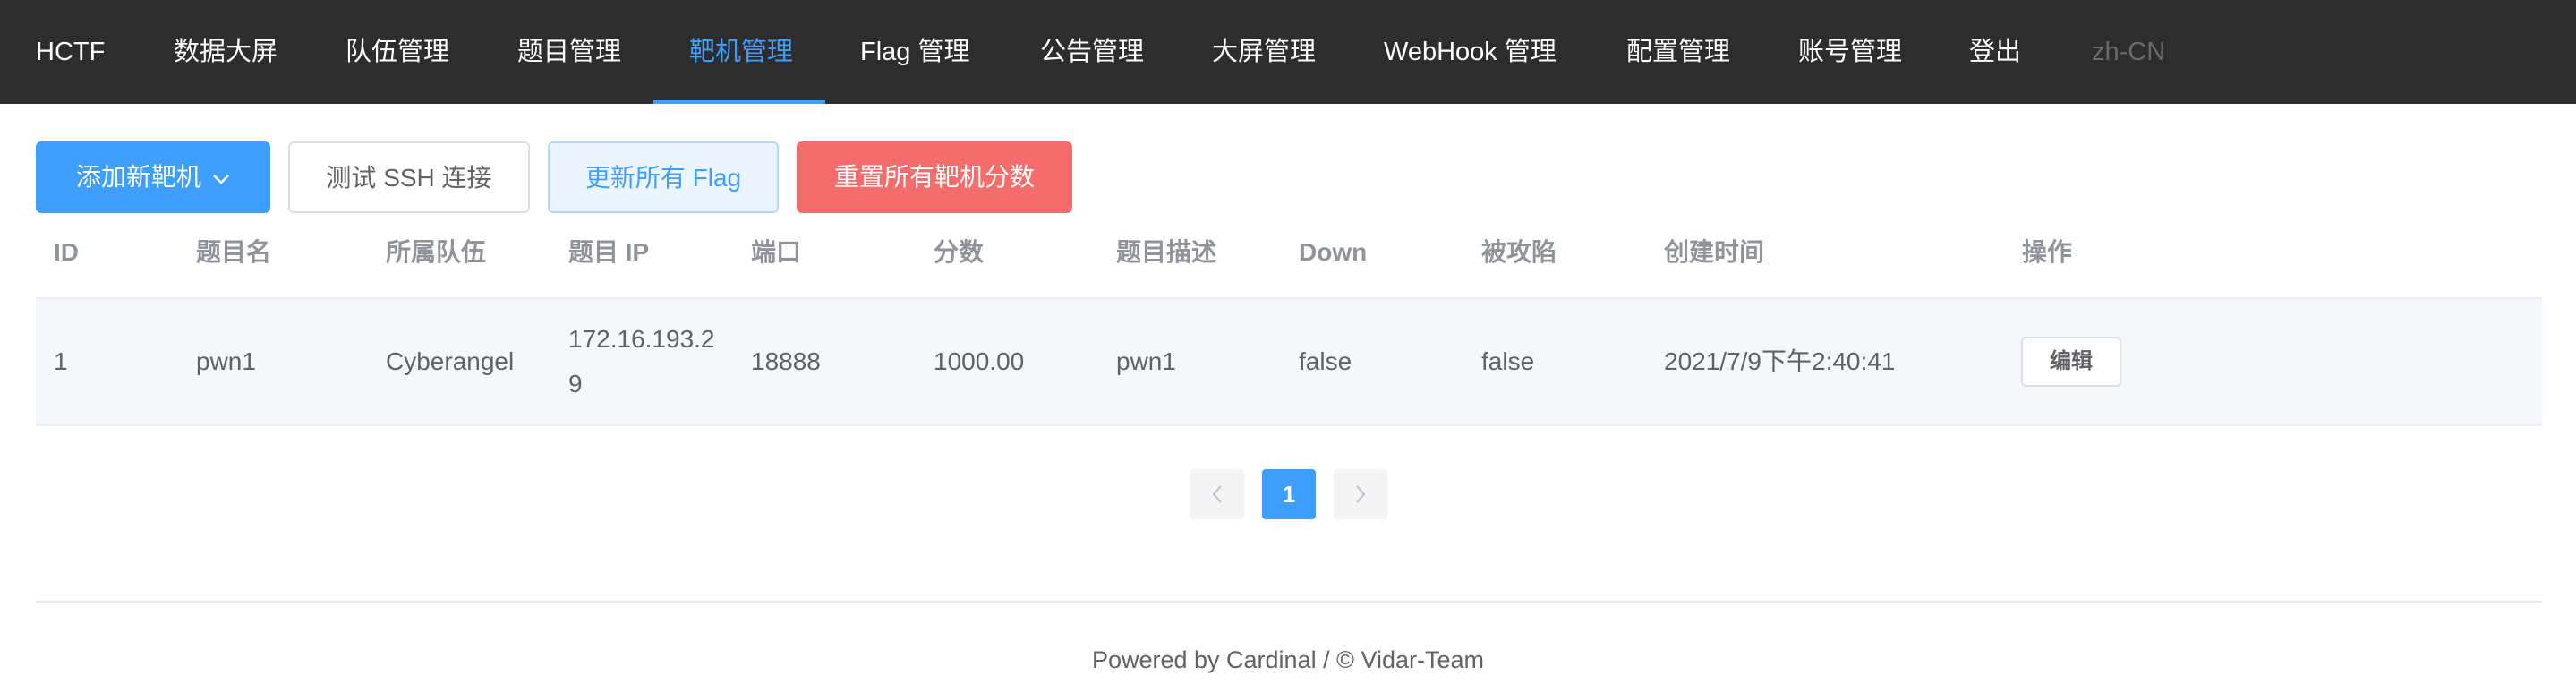 Image resolution: width=2576 pixels, height=693 pixels. Describe the element at coordinates (641, 361) in the screenshot. I see `cell-ip: 172.16.193.29` at that location.